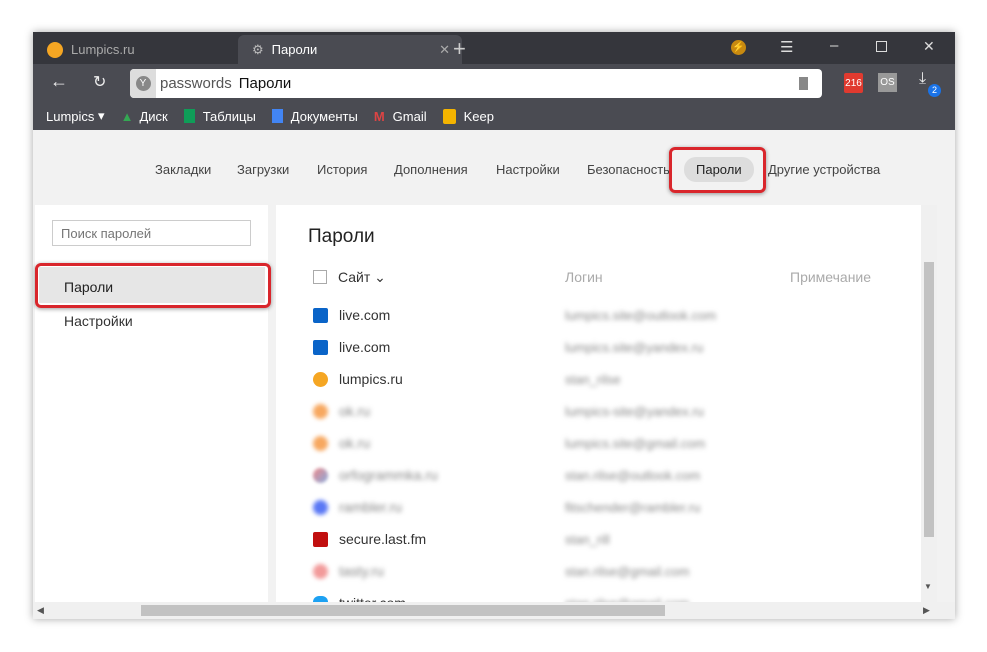 The height and width of the screenshot is (652, 987). What do you see at coordinates (929, 46) in the screenshot?
I see `close-window-icon: ✕` at bounding box center [929, 46].